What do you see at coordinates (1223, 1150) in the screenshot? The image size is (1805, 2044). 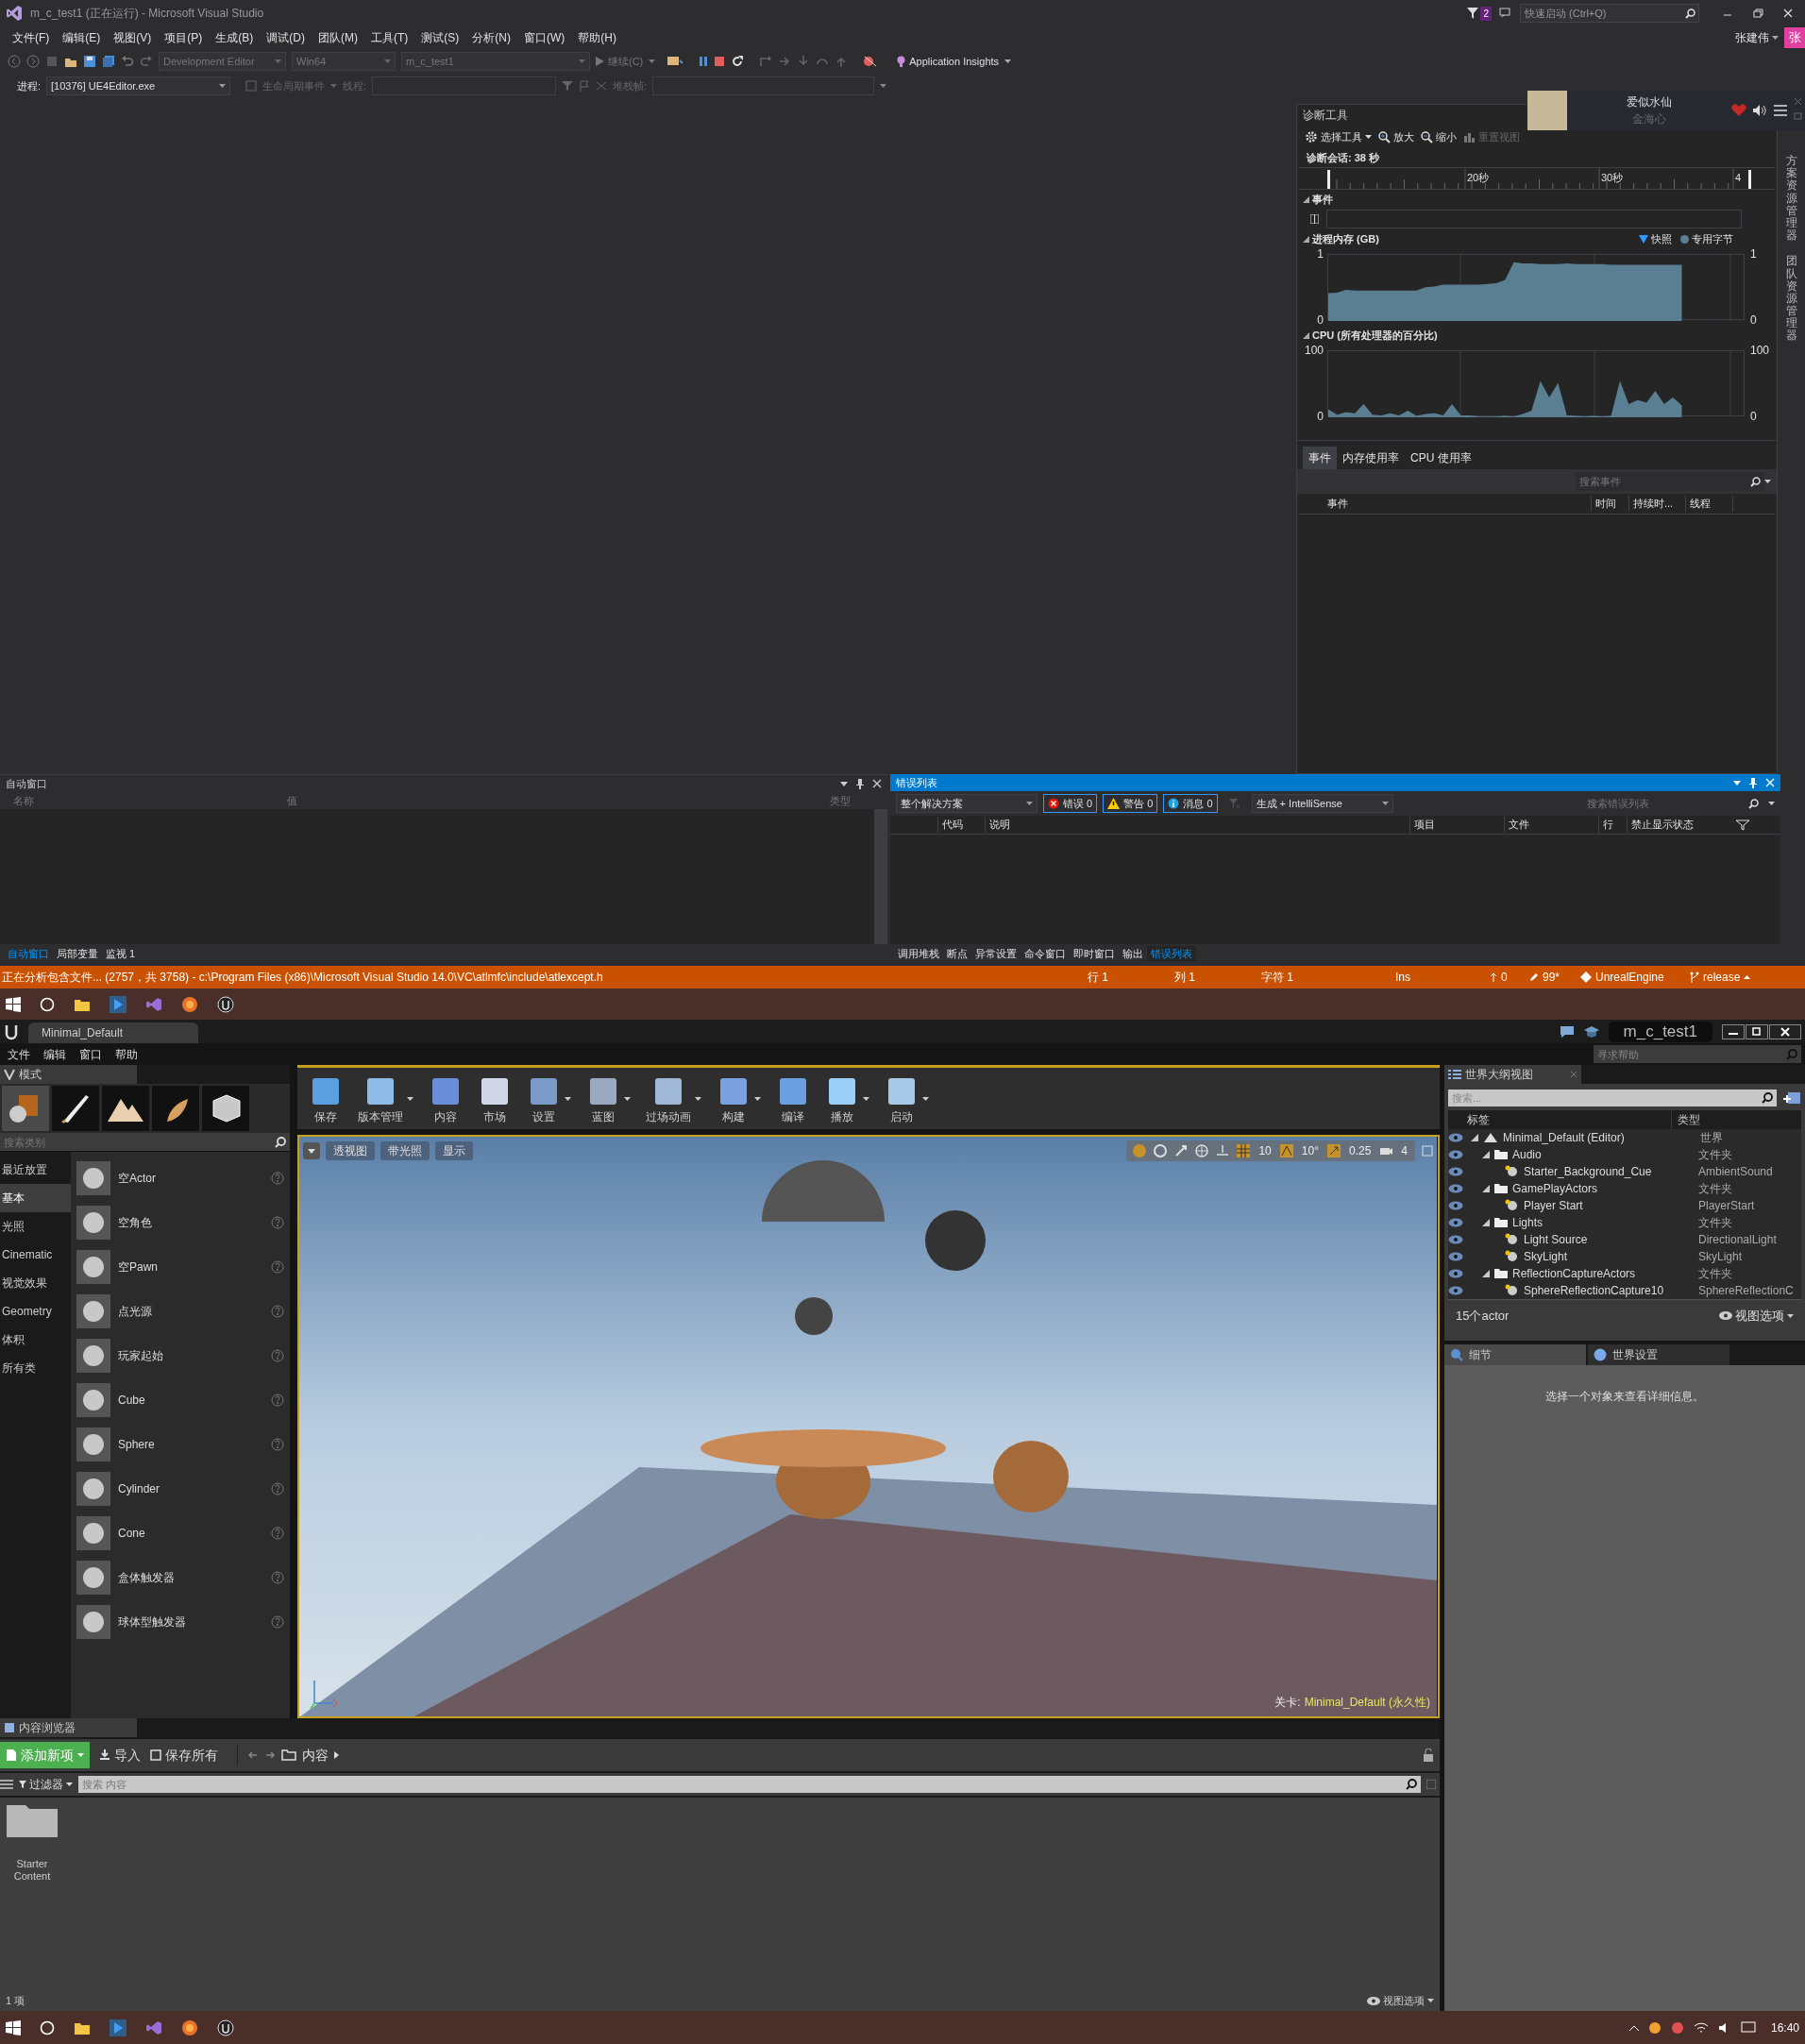 I see `surface-snap-icon` at bounding box center [1223, 1150].